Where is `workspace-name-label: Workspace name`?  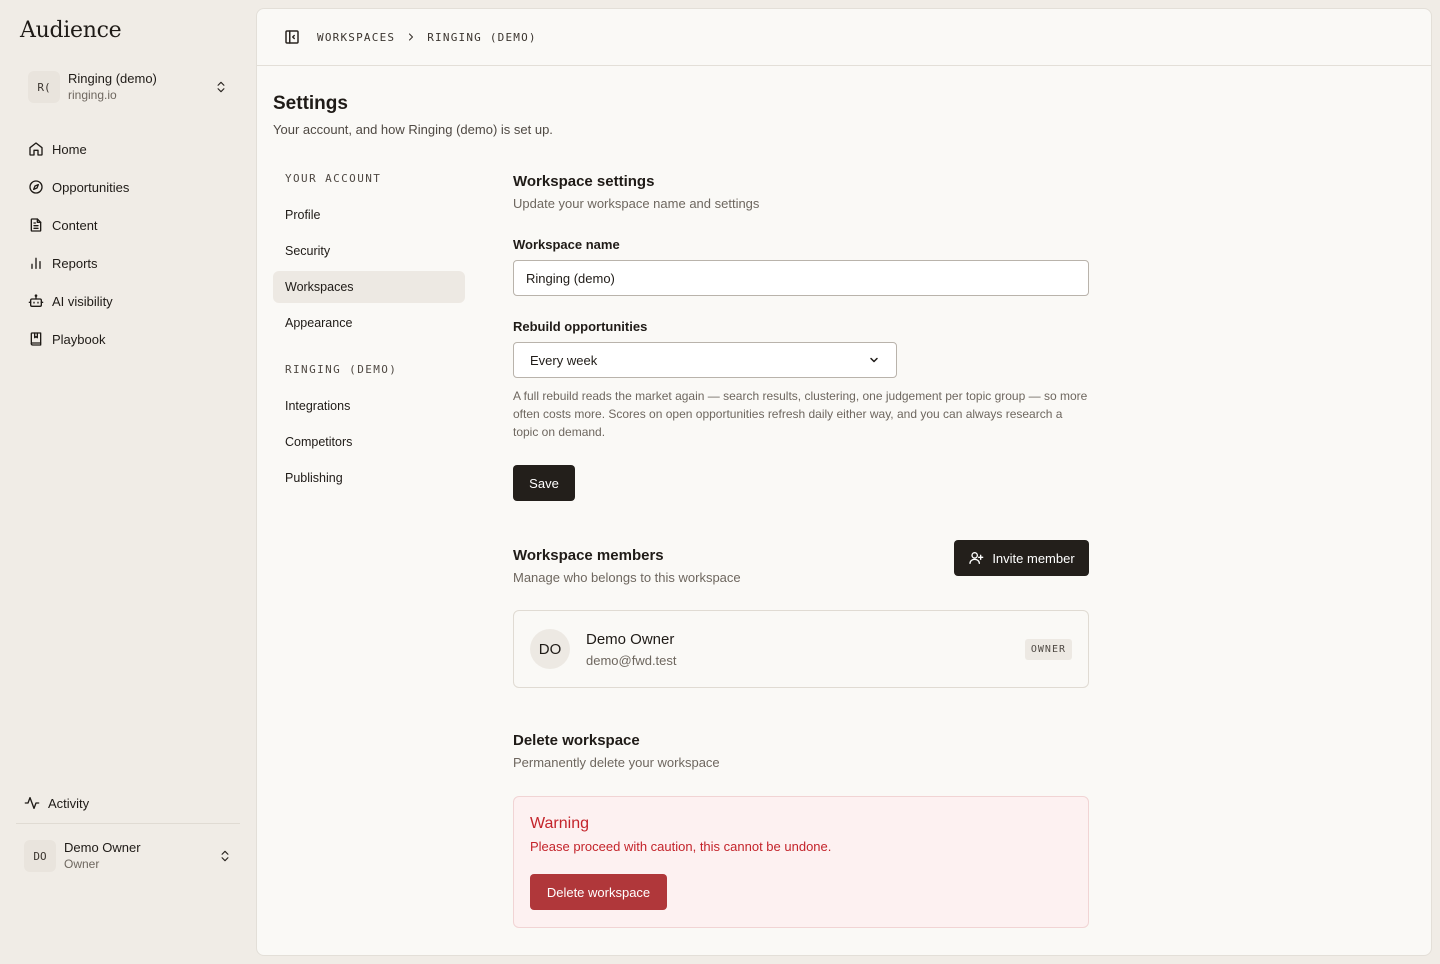
workspace-name-label: Workspace name is located at coordinates (566, 244).